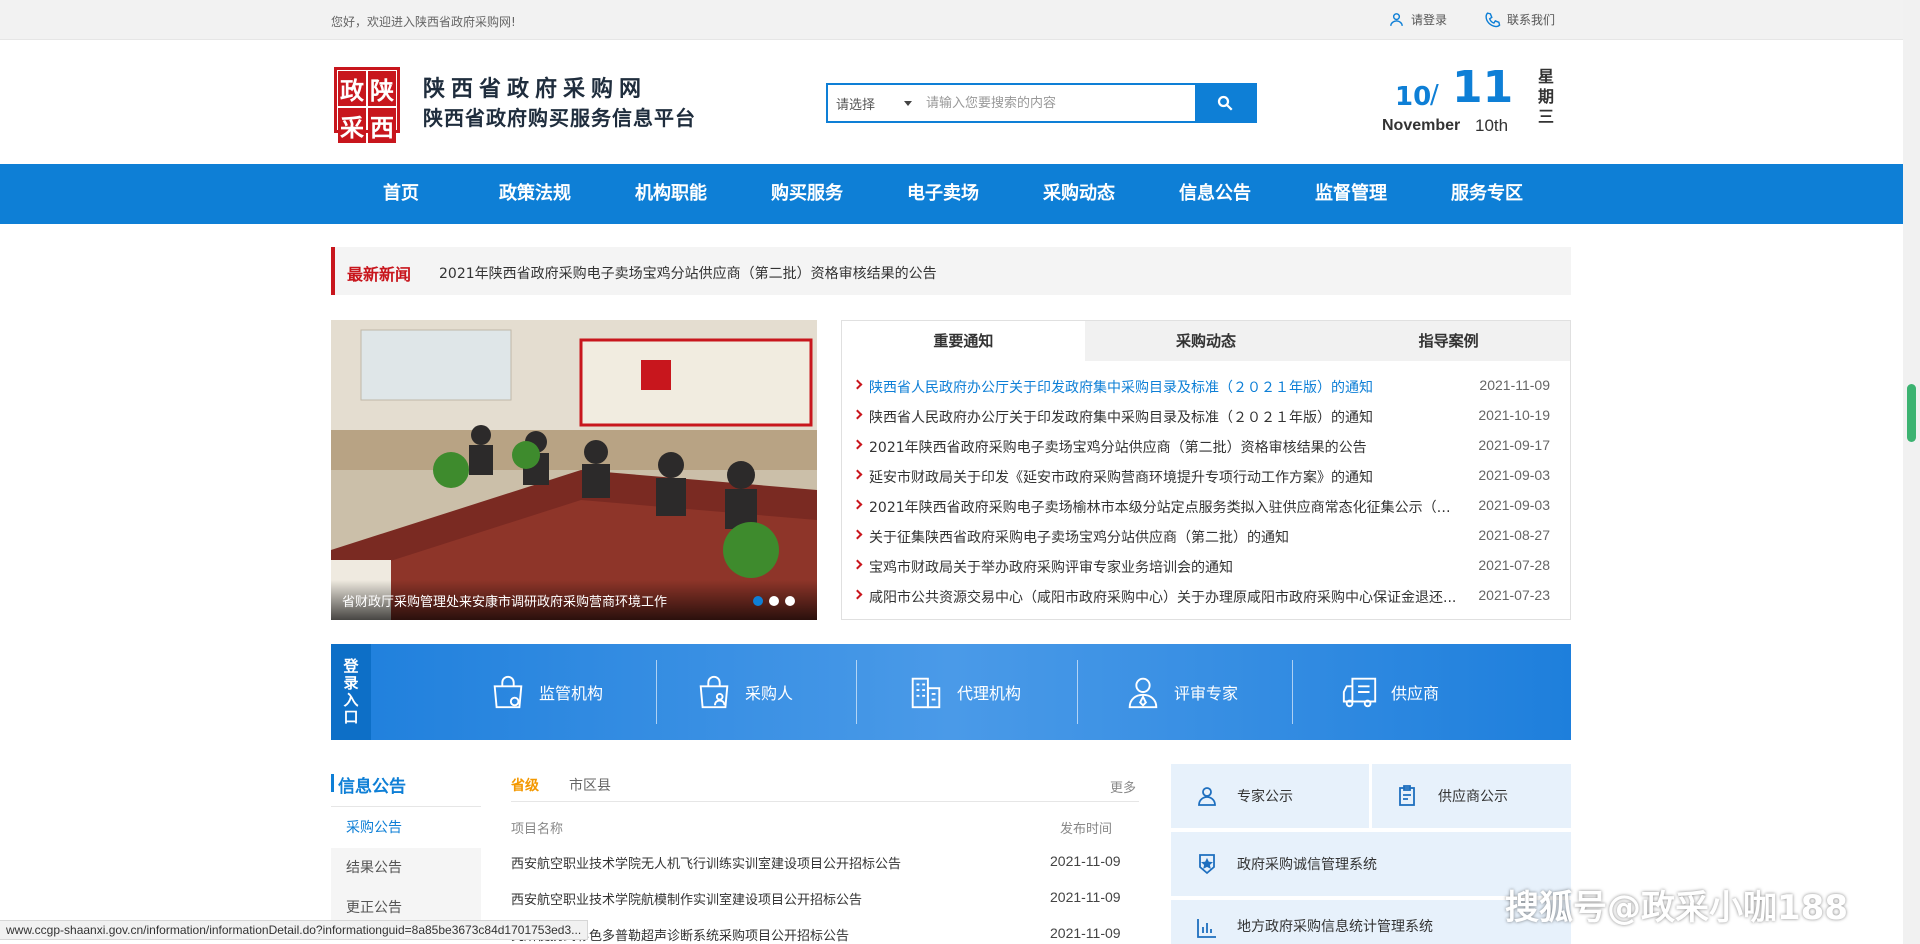  Describe the element at coordinates (370, 271) in the screenshot. I see `latest-news-label: 最新新闻` at that location.